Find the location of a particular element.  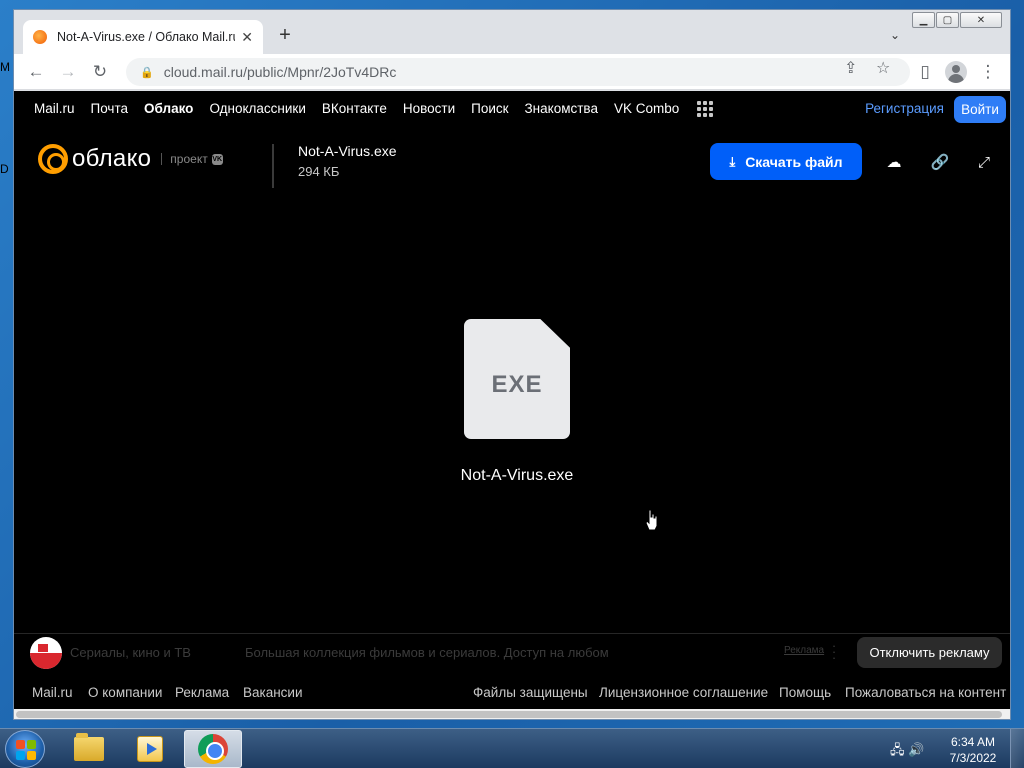

desktop-icon-label: D is located at coordinates (4, 169).